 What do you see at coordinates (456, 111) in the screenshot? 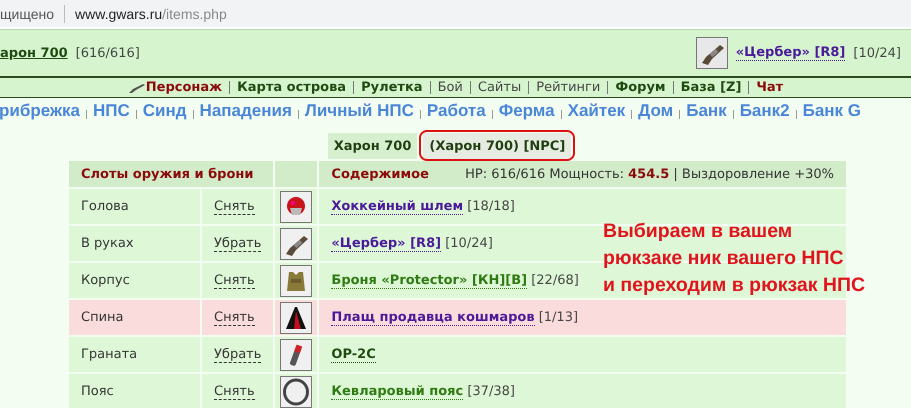
I see `nav-link: Работа` at bounding box center [456, 111].